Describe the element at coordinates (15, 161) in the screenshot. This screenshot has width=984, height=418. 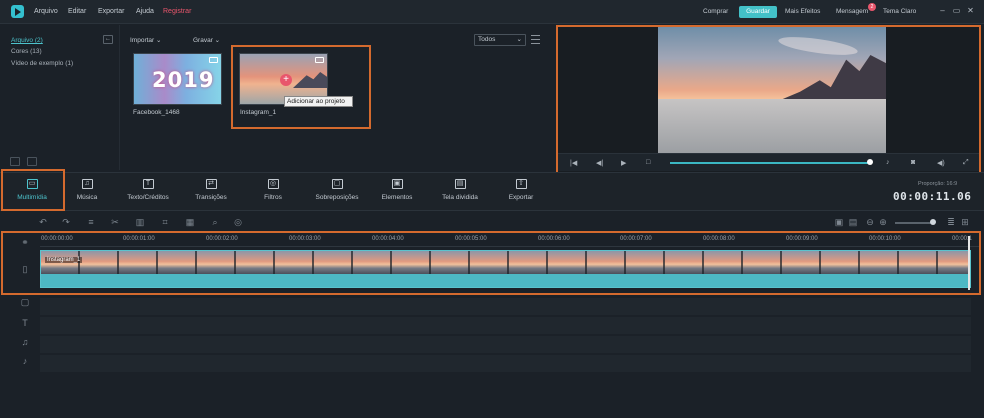
I see `new-folder-icon` at that location.